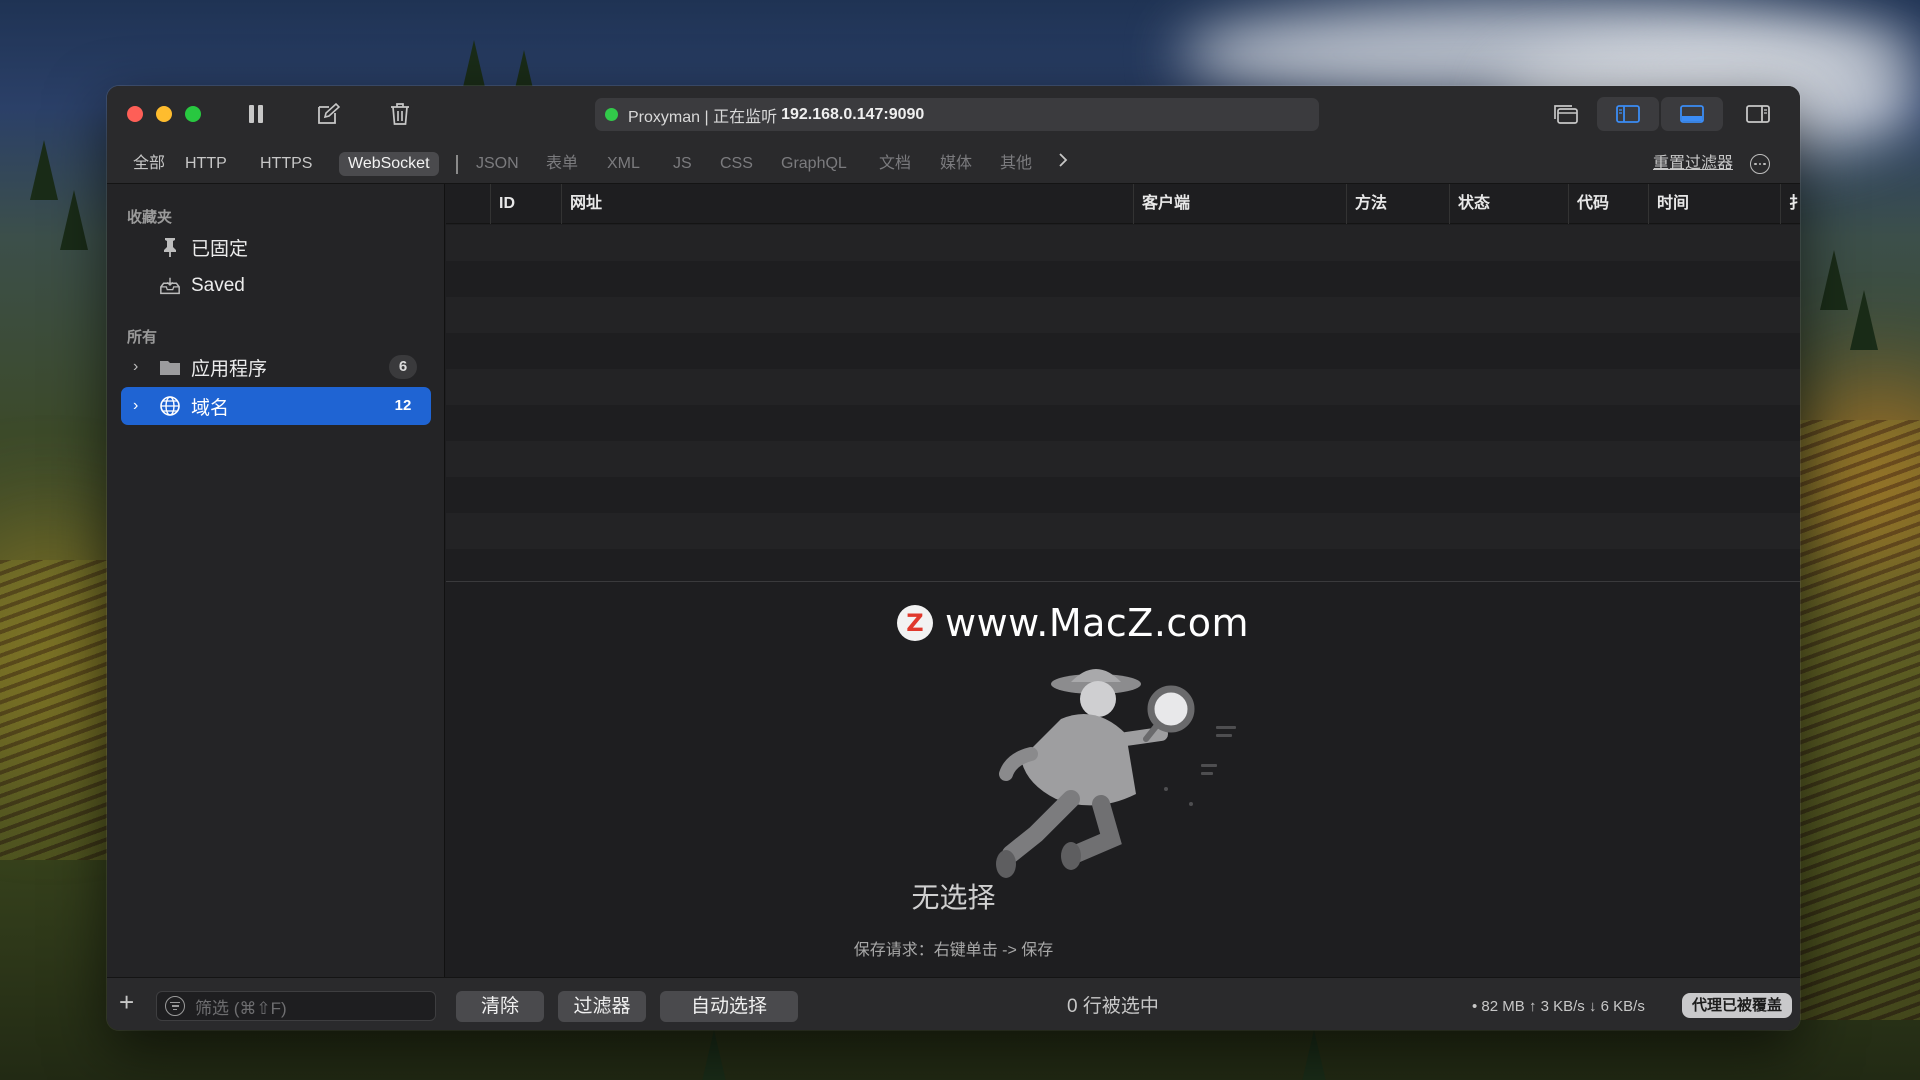 The height and width of the screenshot is (1080, 1920). Describe the element at coordinates (1736, 1005) in the screenshot. I see `proxy-overridden-badge: 代理已被覆盖` at that location.